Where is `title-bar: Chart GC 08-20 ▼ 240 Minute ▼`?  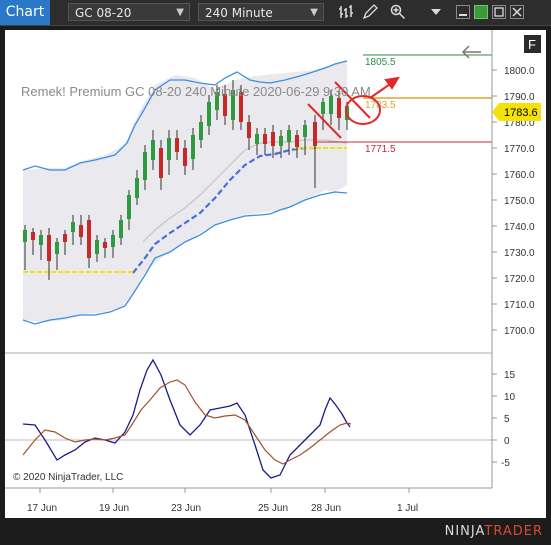
title-bar: Chart GC 08-20 ▼ 240 Minute ▼ is located at coordinates (275, 13).